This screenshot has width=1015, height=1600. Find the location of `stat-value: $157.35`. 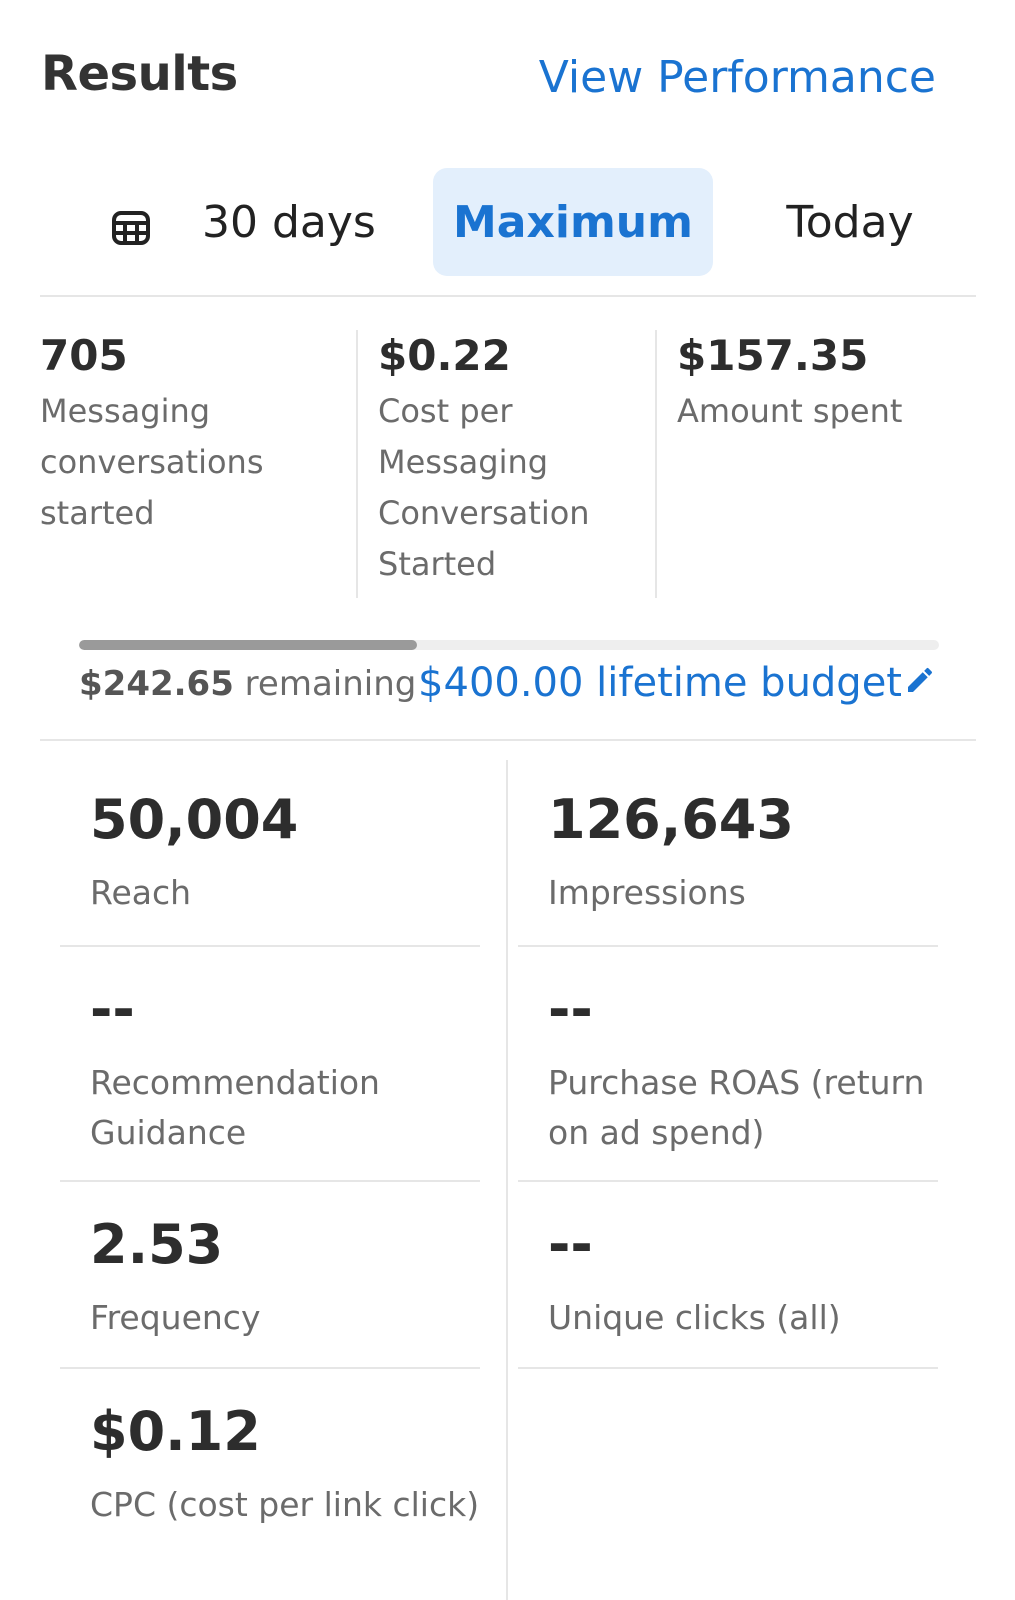

stat-value: $157.35 is located at coordinates (773, 355).